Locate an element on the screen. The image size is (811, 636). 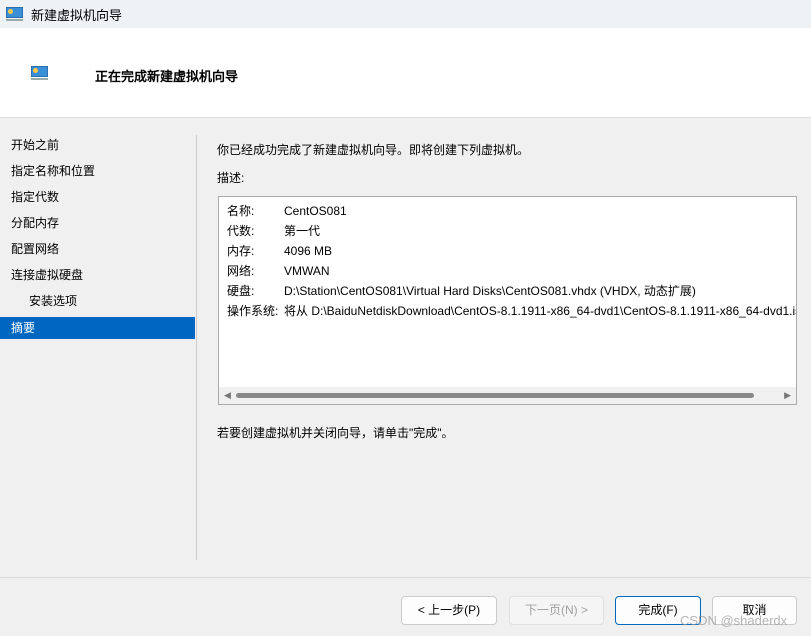
divider is located at coordinates (196, 347).